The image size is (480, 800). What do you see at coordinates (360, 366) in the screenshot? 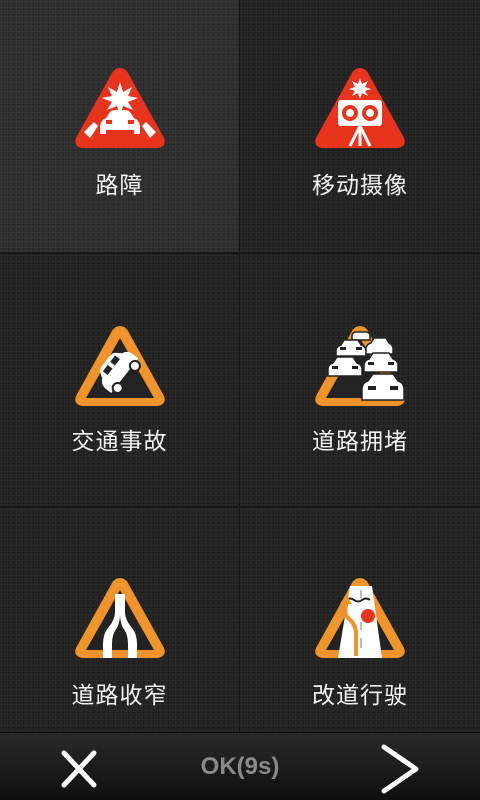
I see `traffic-jam-icon` at bounding box center [360, 366].